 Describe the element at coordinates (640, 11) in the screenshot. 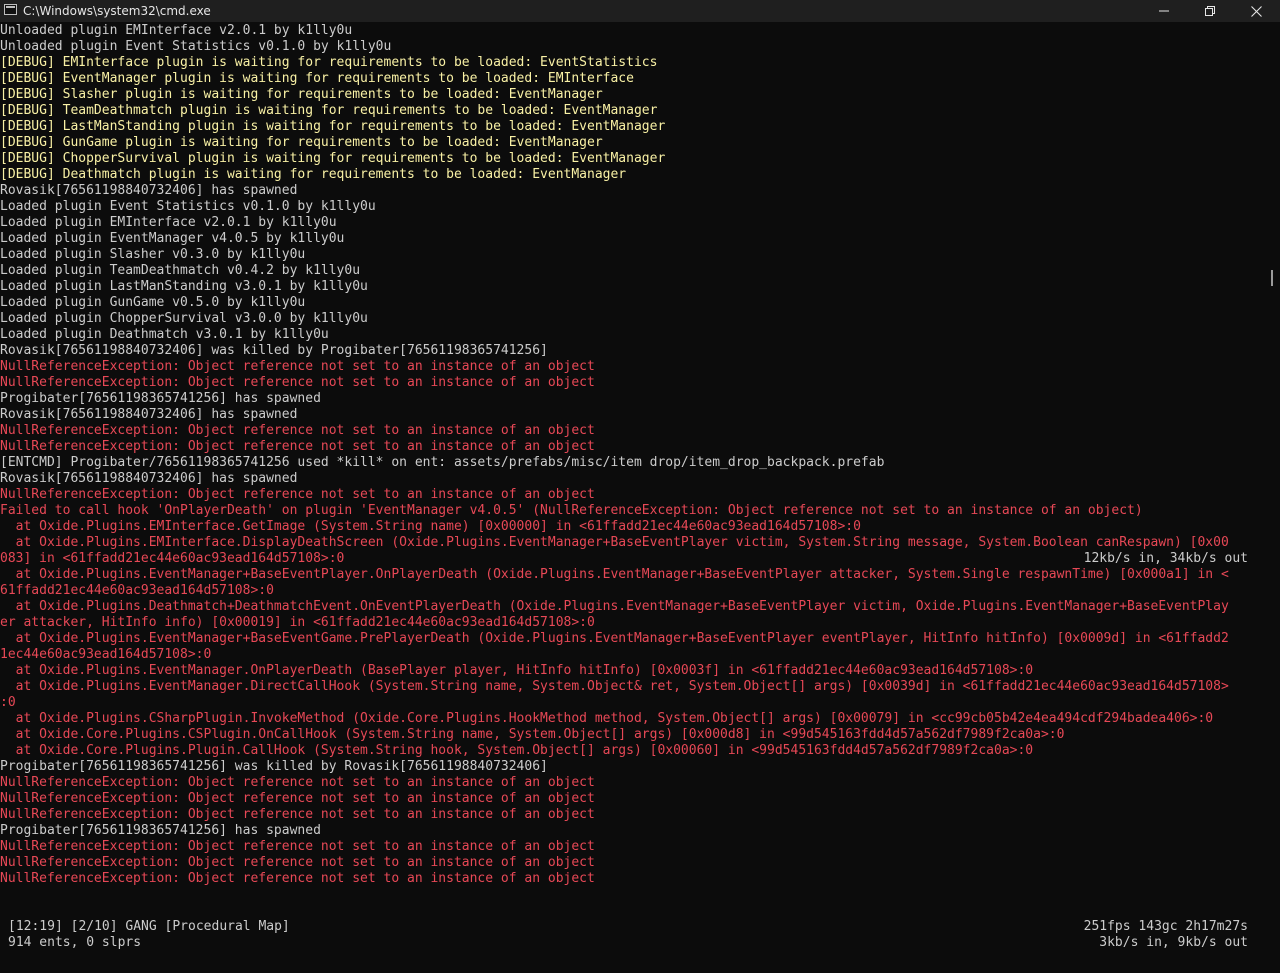

I see `title-bar: C:\Windows\system32\cmd.exe` at that location.